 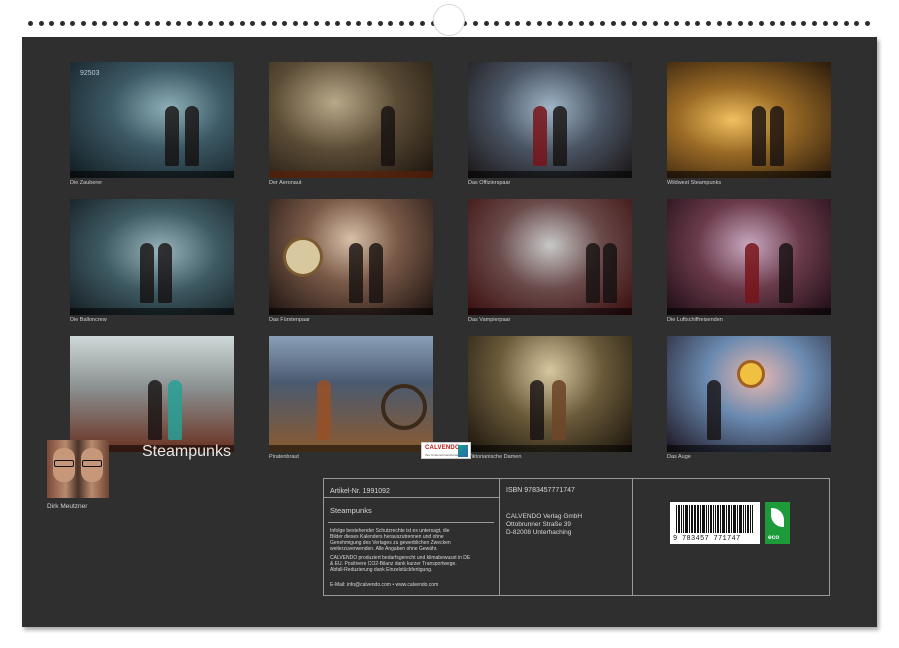 I want to click on calvendo-logo-mark, so click(x=463, y=451).